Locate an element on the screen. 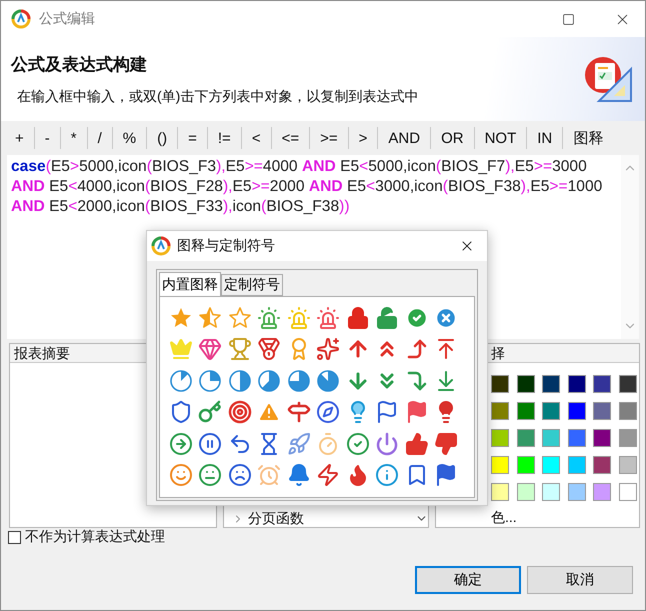 The width and height of the screenshot is (646, 611). tree-item: 分页函数 is located at coordinates (329, 519).